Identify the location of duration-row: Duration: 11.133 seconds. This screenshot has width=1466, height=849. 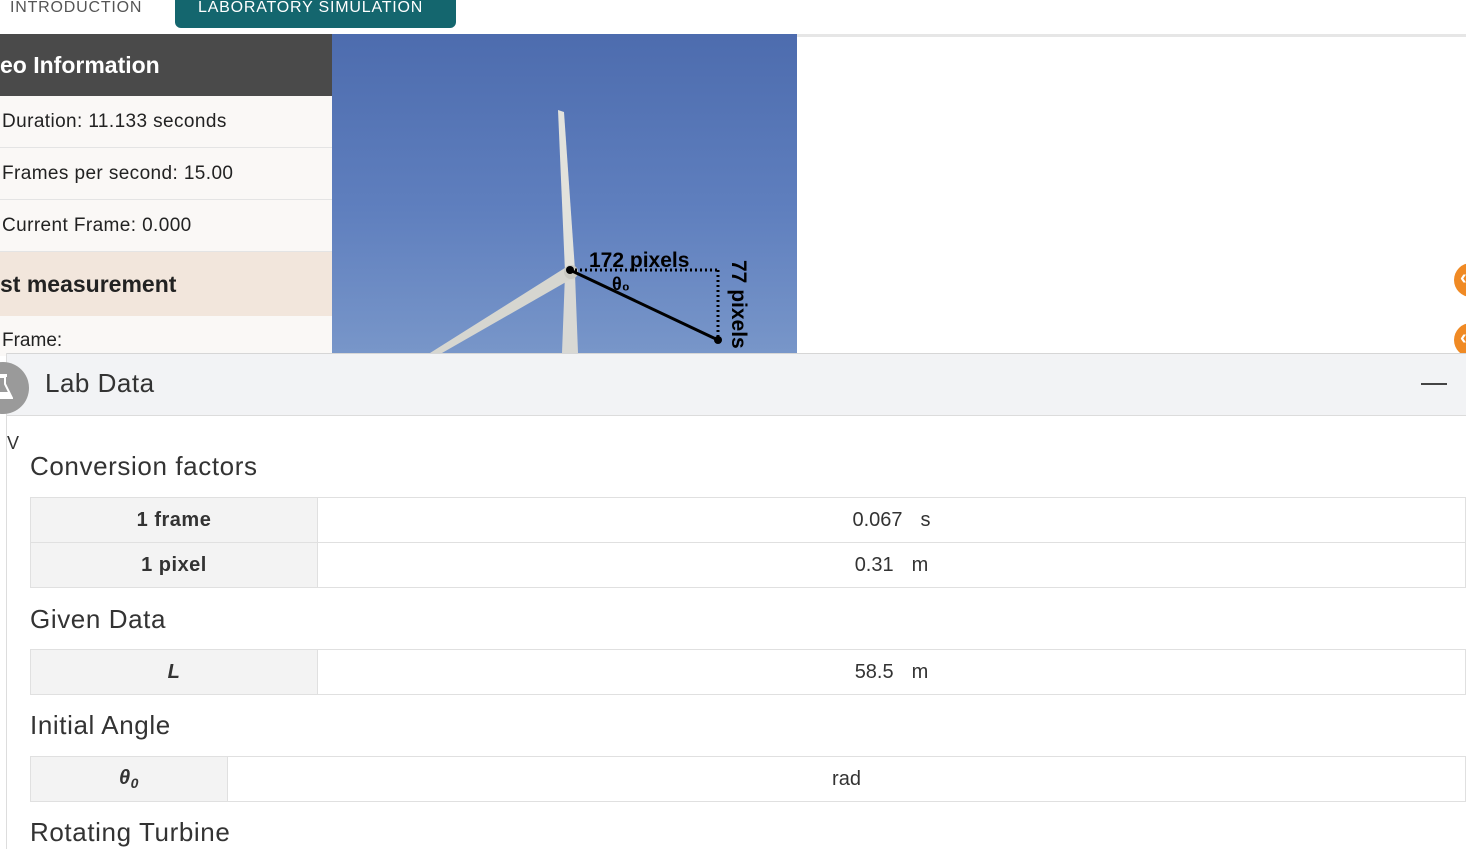
(166, 122).